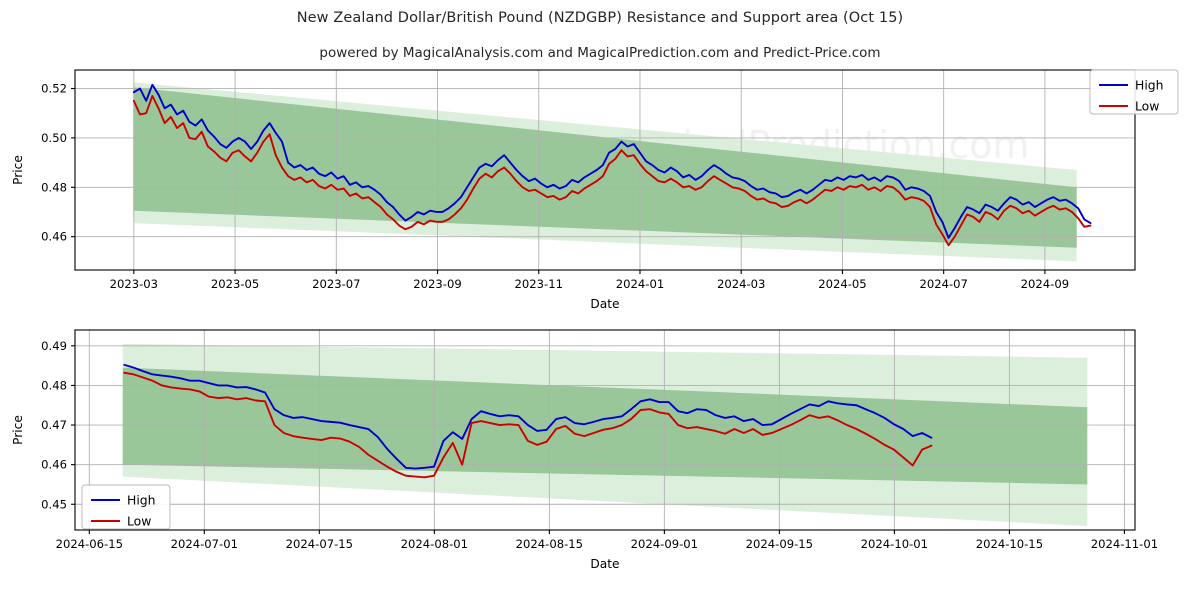 The height and width of the screenshot is (600, 1200). Describe the element at coordinates (54, 425) in the screenshot. I see `y-tick-label: 0.47` at that location.